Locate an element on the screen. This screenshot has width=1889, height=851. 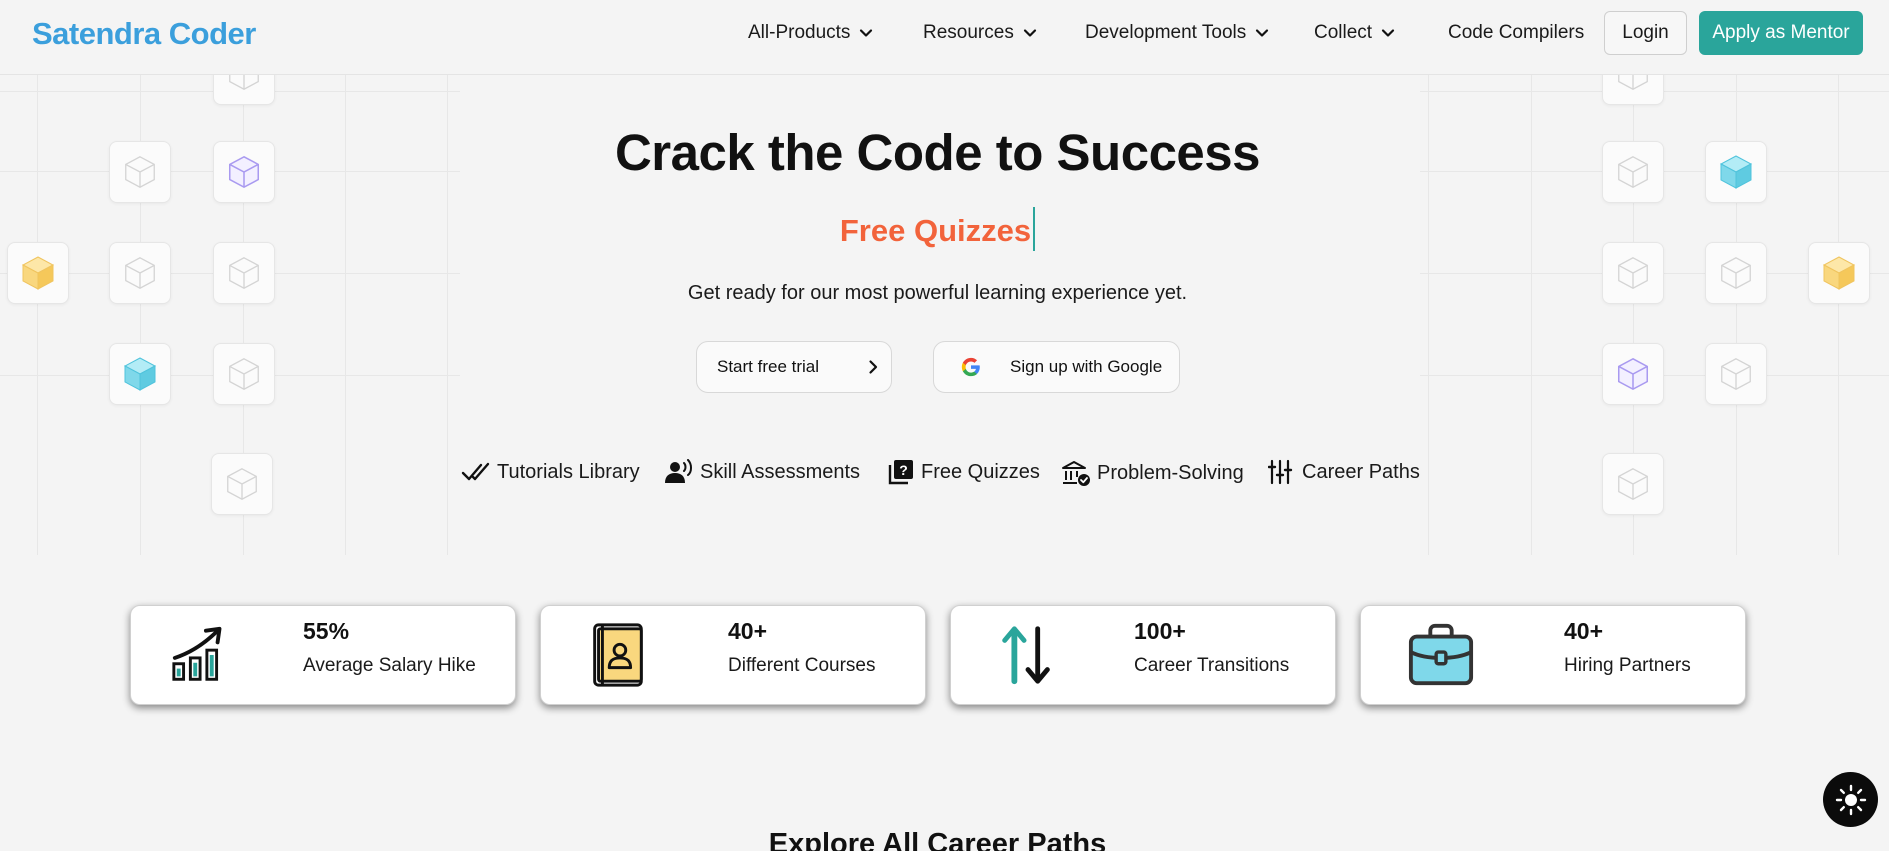
feature-label: Career Paths is located at coordinates (1361, 471).